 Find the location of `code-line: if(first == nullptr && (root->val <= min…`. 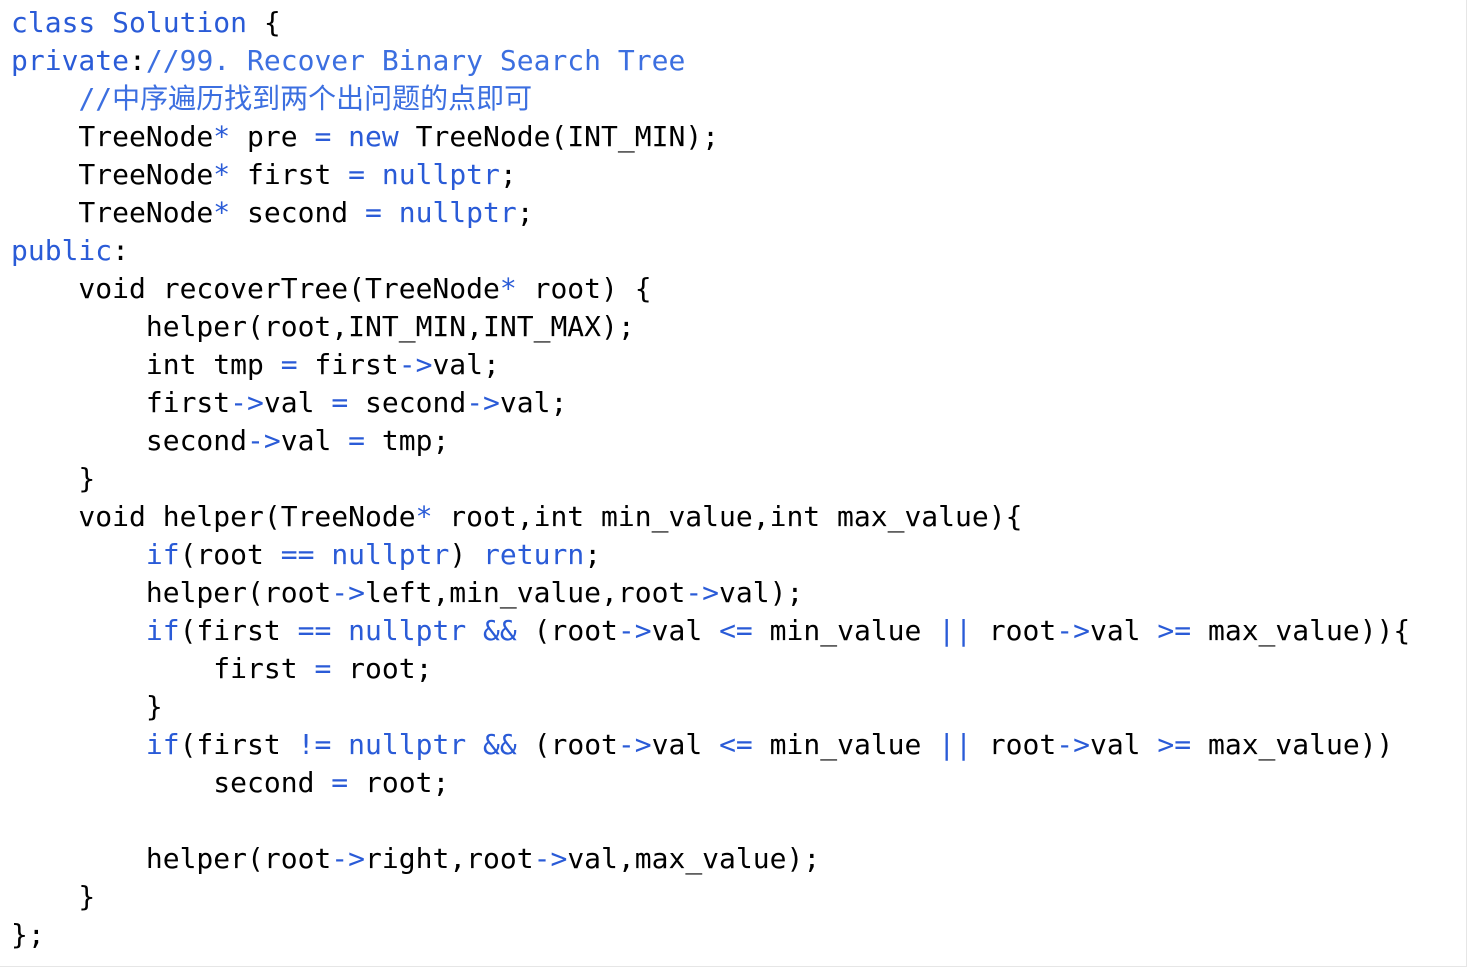

code-line: if(first == nullptr && (root->val <= min… is located at coordinates (710, 631).